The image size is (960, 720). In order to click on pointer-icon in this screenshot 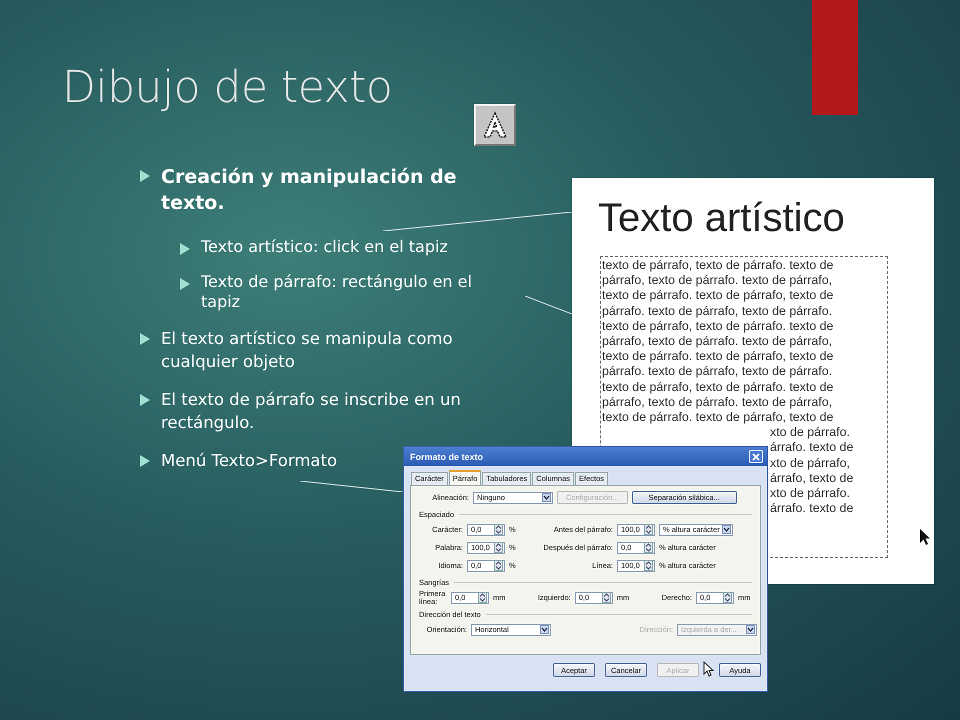, I will do `click(709, 670)`.